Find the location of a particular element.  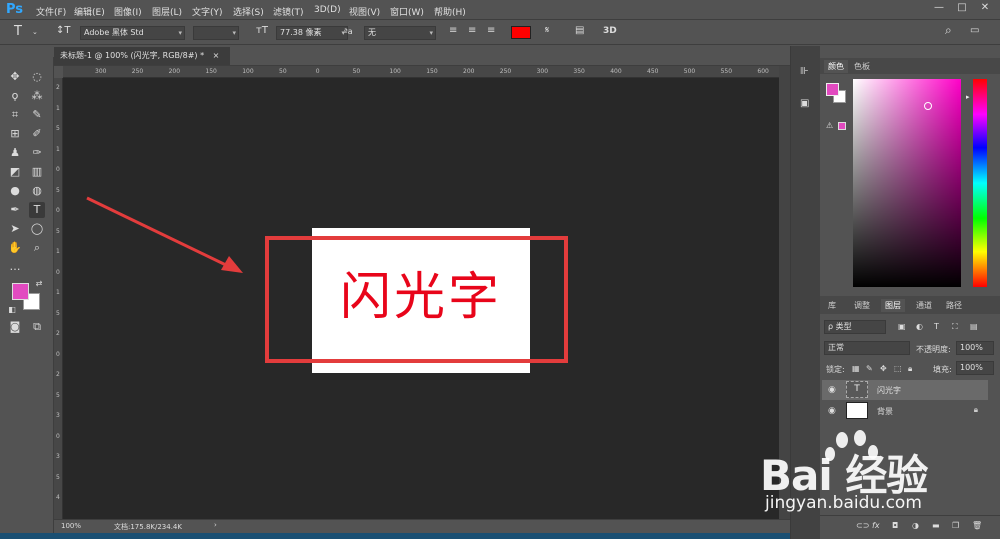

orientation-toggle-icon: ↕T is located at coordinates (63, 30).